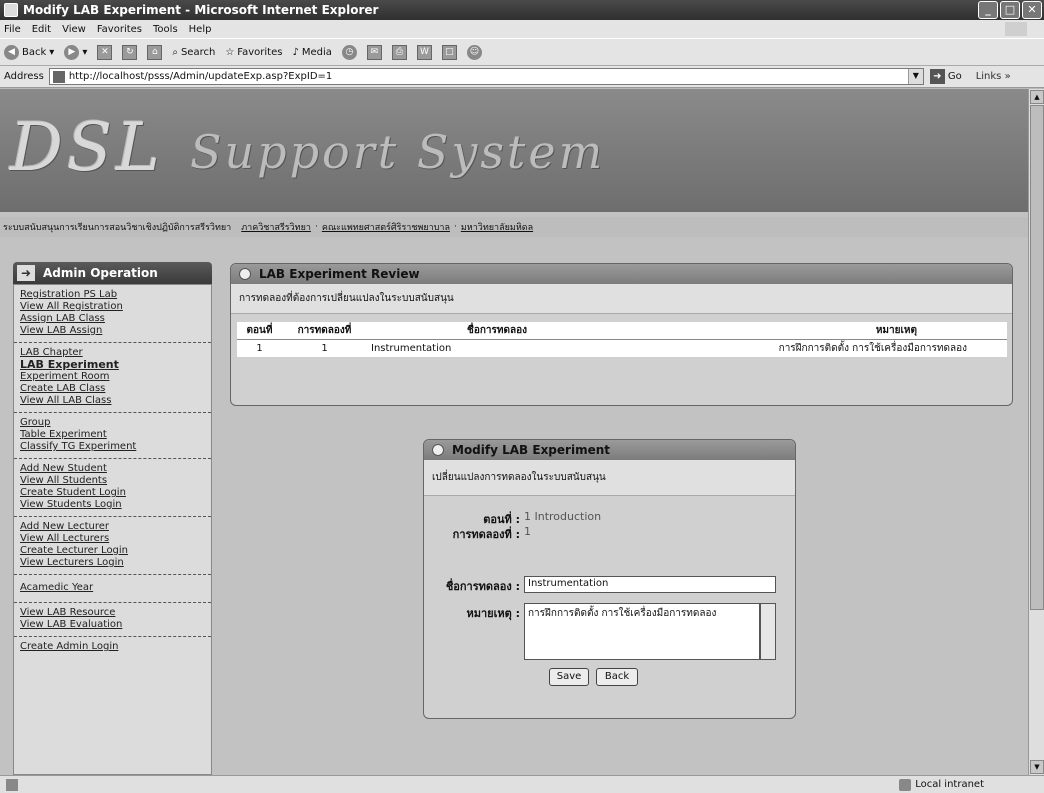 Image resolution: width=1044 pixels, height=793 pixels. I want to click on sidebar-link-classify-tg-experiment: Classify TG Experiment, so click(112, 447).